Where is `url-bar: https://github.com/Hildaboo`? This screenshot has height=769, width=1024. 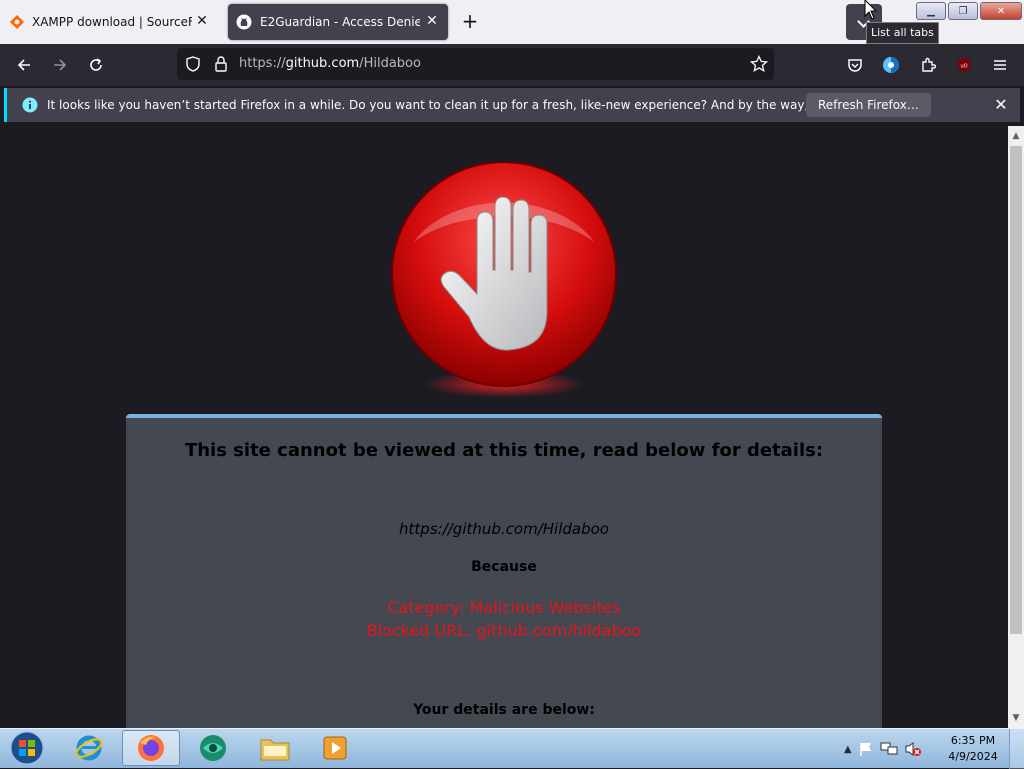 url-bar: https://github.com/Hildaboo is located at coordinates (475, 64).